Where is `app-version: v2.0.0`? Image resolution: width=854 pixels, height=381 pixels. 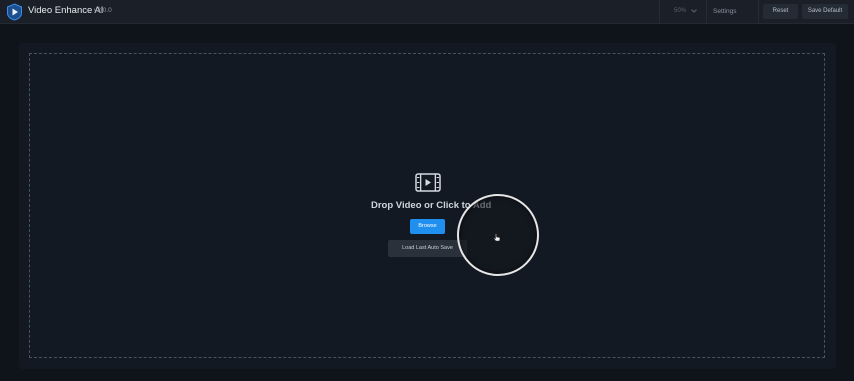 app-version: v2.0.0 is located at coordinates (103, 10).